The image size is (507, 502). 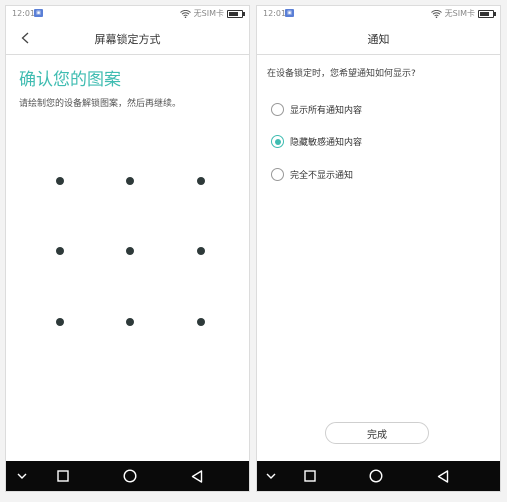 I want to click on pattern-heading: 确认您的图案, so click(x=70, y=80).